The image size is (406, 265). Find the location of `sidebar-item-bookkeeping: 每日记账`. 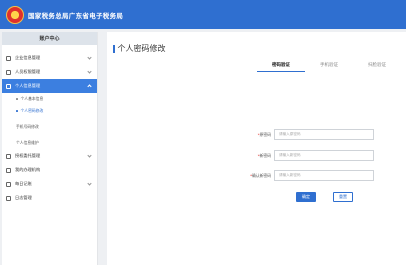

sidebar-item-bookkeeping: 每日记账 is located at coordinates (49, 184).